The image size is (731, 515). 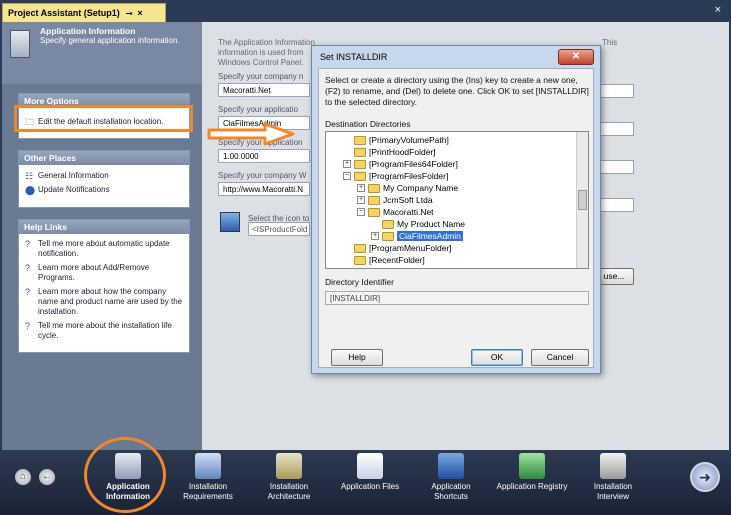 I want to click on version-field: 1.00.0000, so click(x=264, y=156).